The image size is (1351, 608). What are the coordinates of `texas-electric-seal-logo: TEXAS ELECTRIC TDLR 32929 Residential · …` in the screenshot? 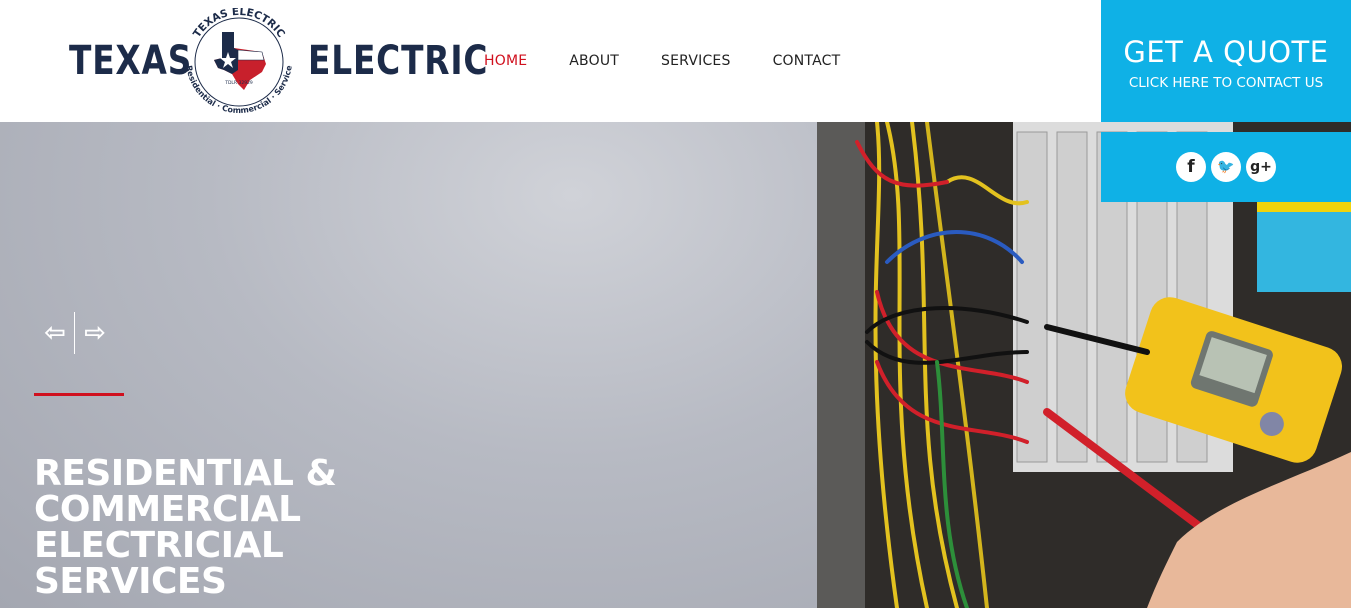 It's located at (239, 62).